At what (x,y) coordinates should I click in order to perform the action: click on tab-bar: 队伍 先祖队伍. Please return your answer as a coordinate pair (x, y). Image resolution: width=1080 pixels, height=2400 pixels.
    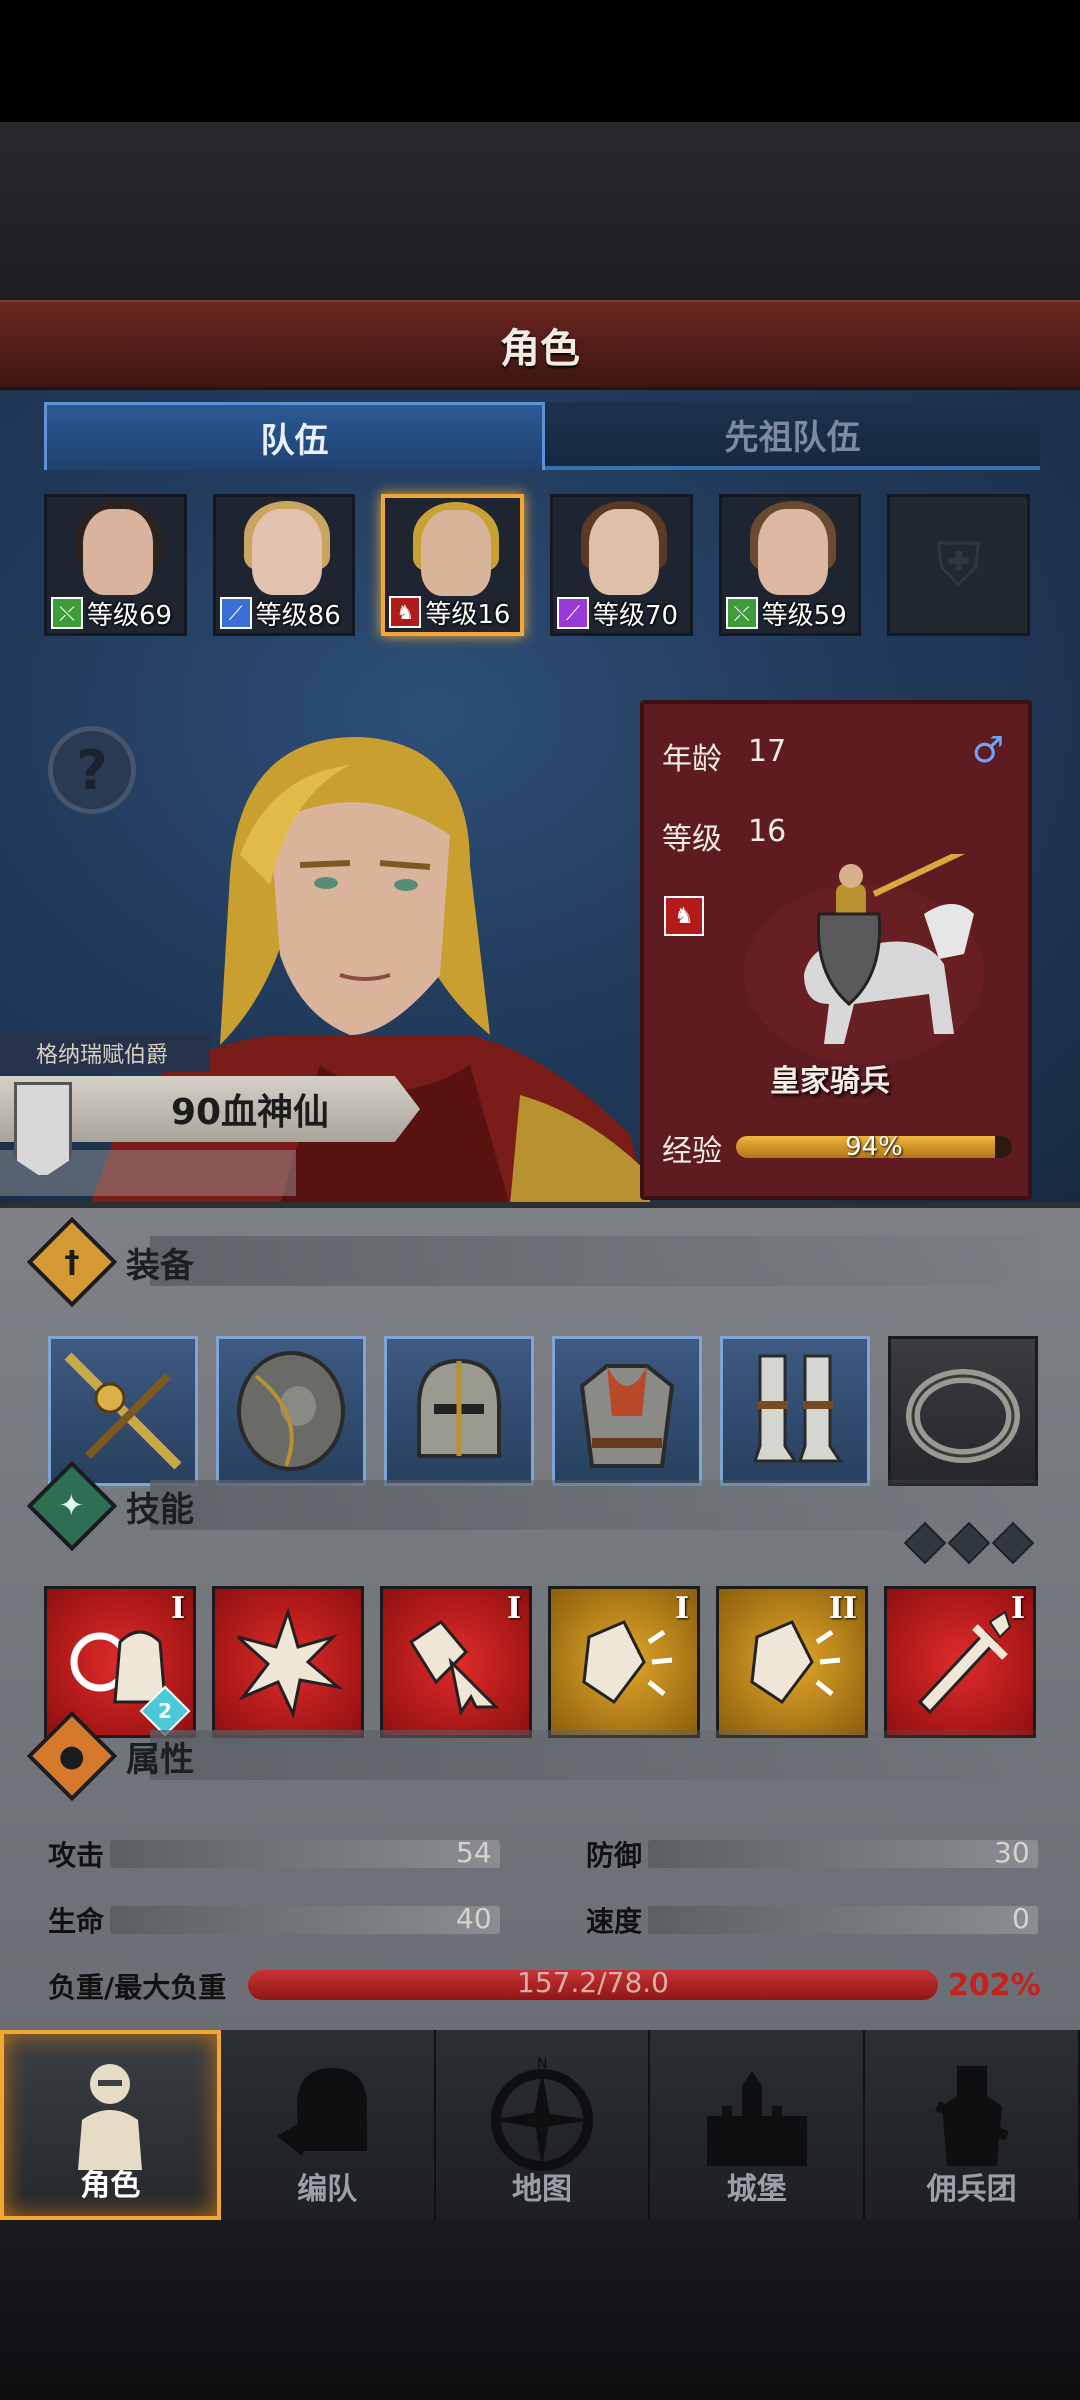
    Looking at the image, I should click on (542, 436).